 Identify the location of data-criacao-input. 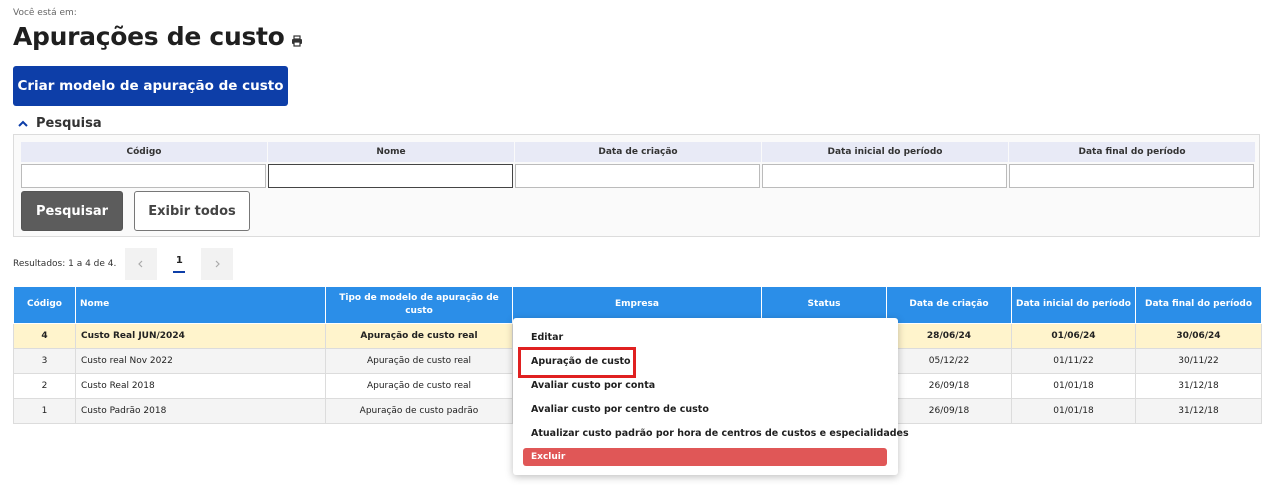
(637, 176).